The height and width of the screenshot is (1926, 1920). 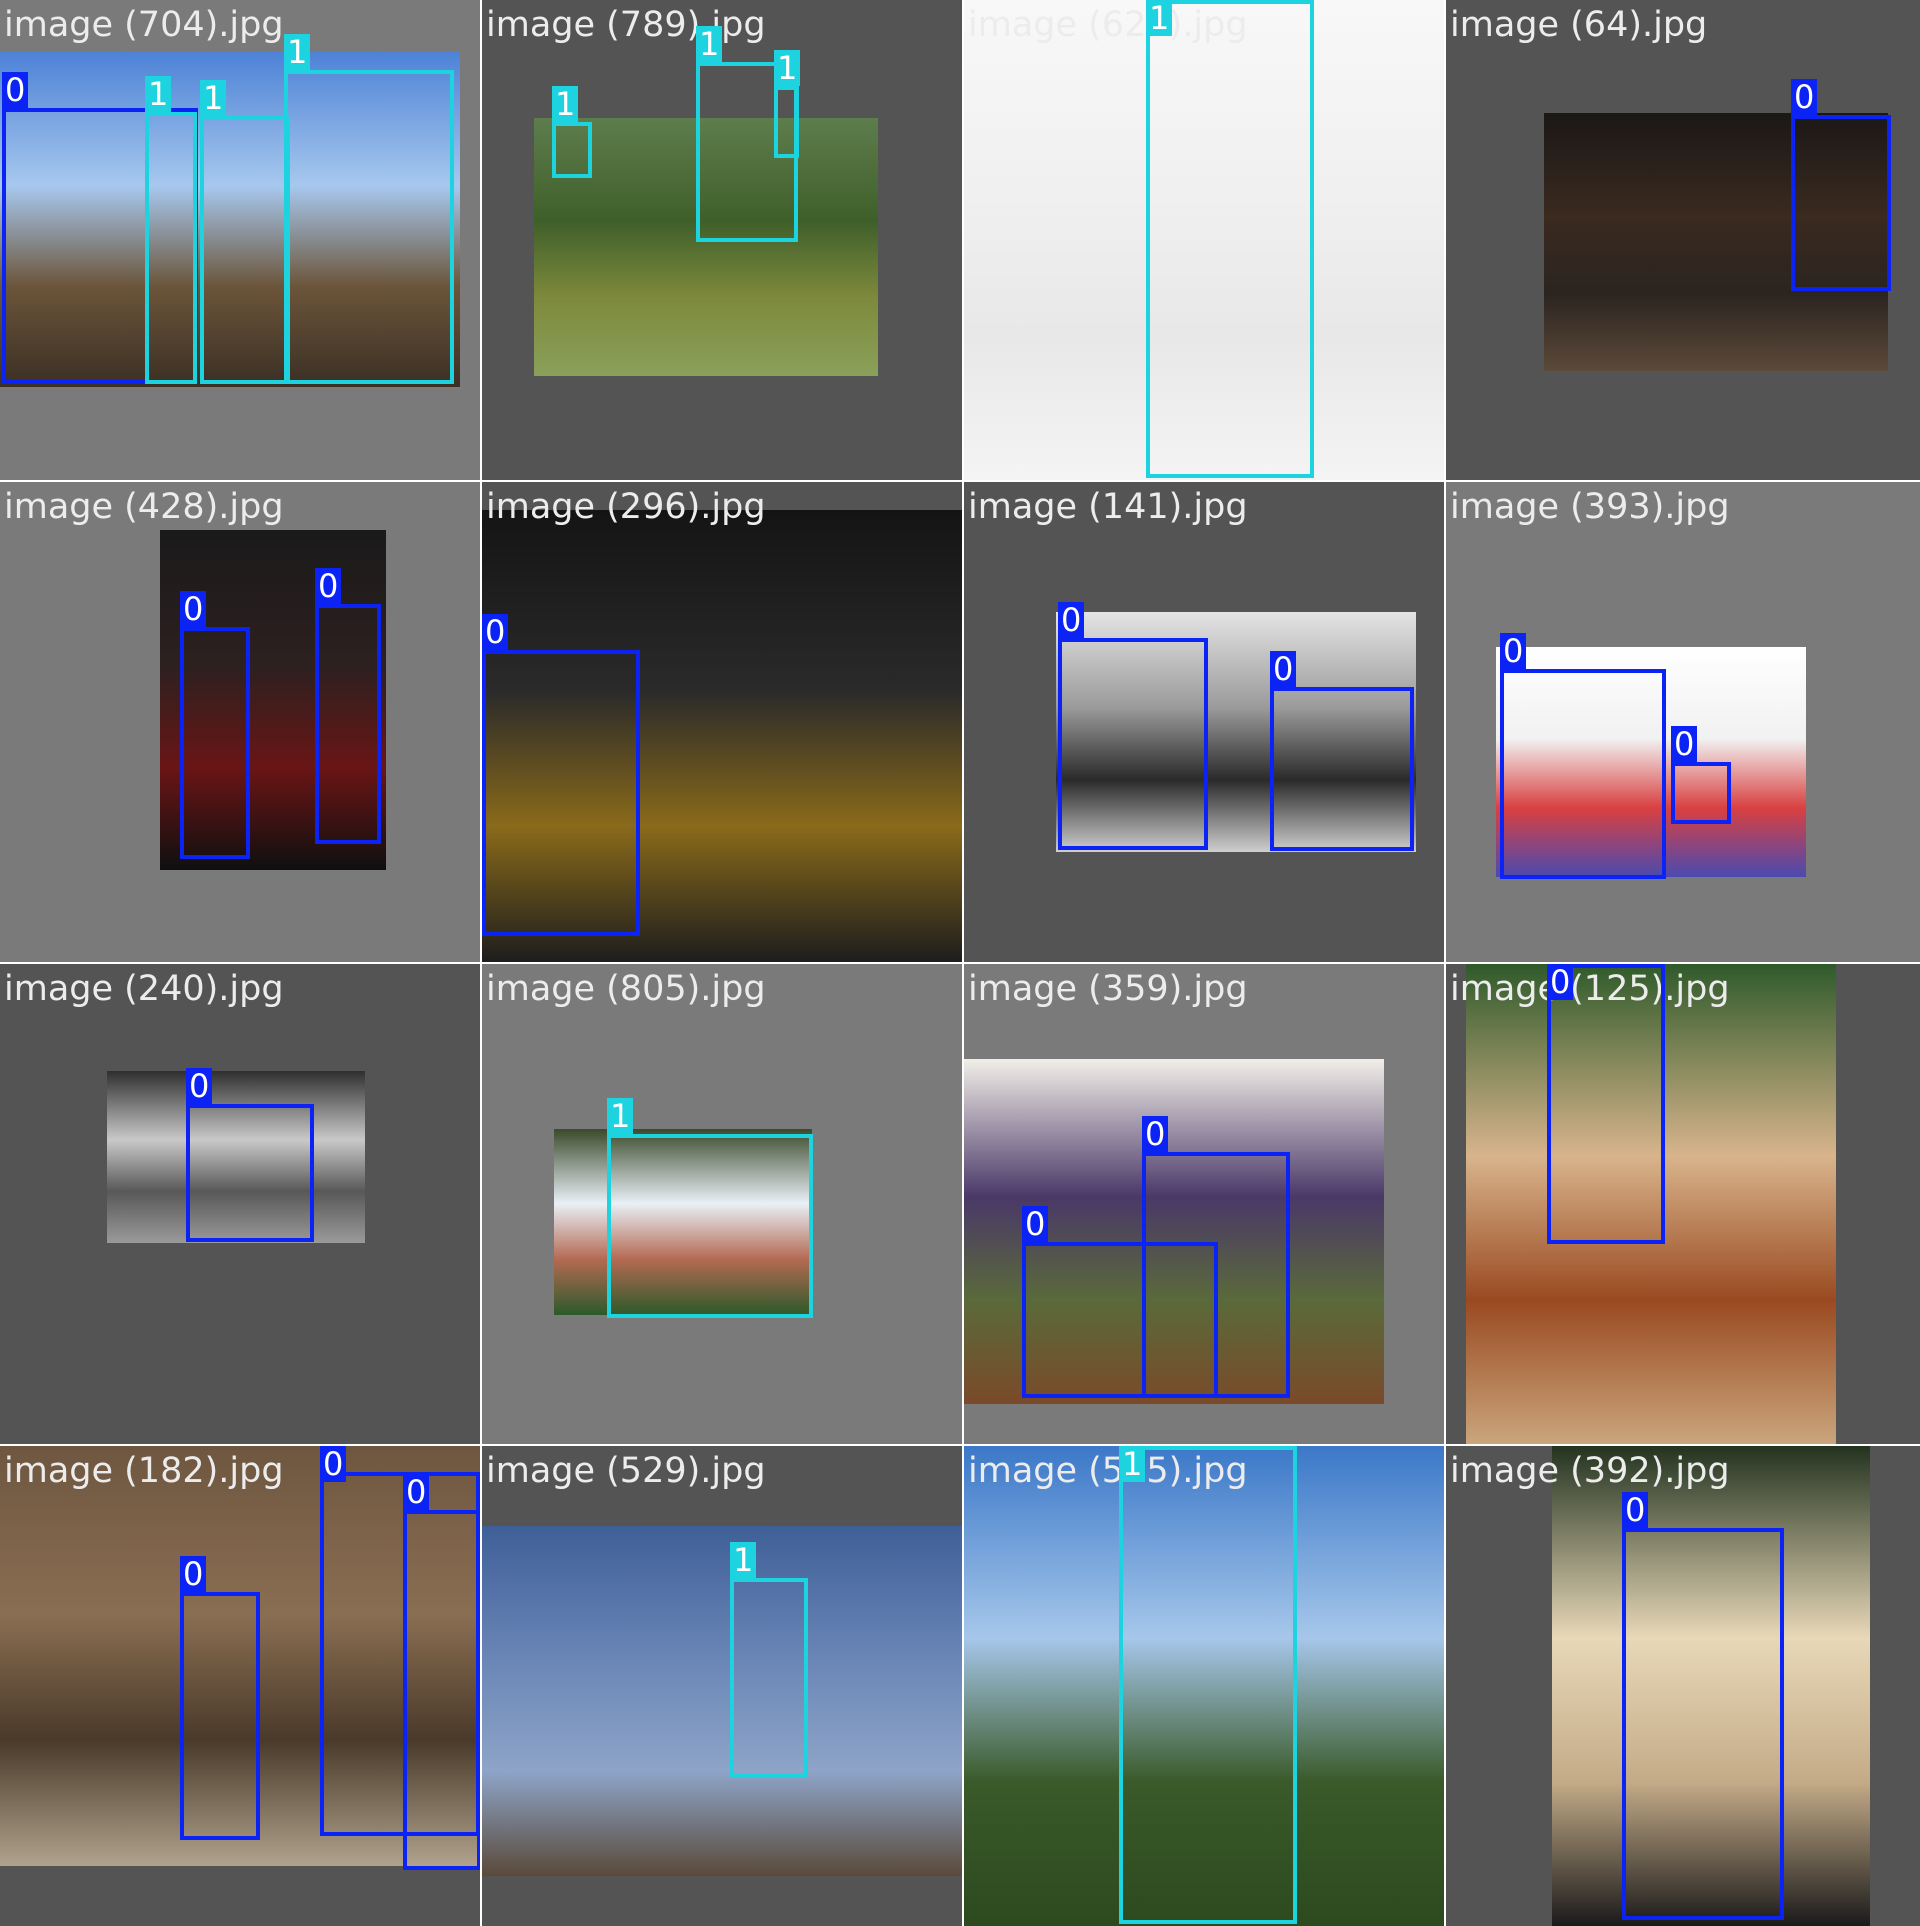 What do you see at coordinates (1683, 240) in the screenshot?
I see `image-tile: image (64).jpg 0` at bounding box center [1683, 240].